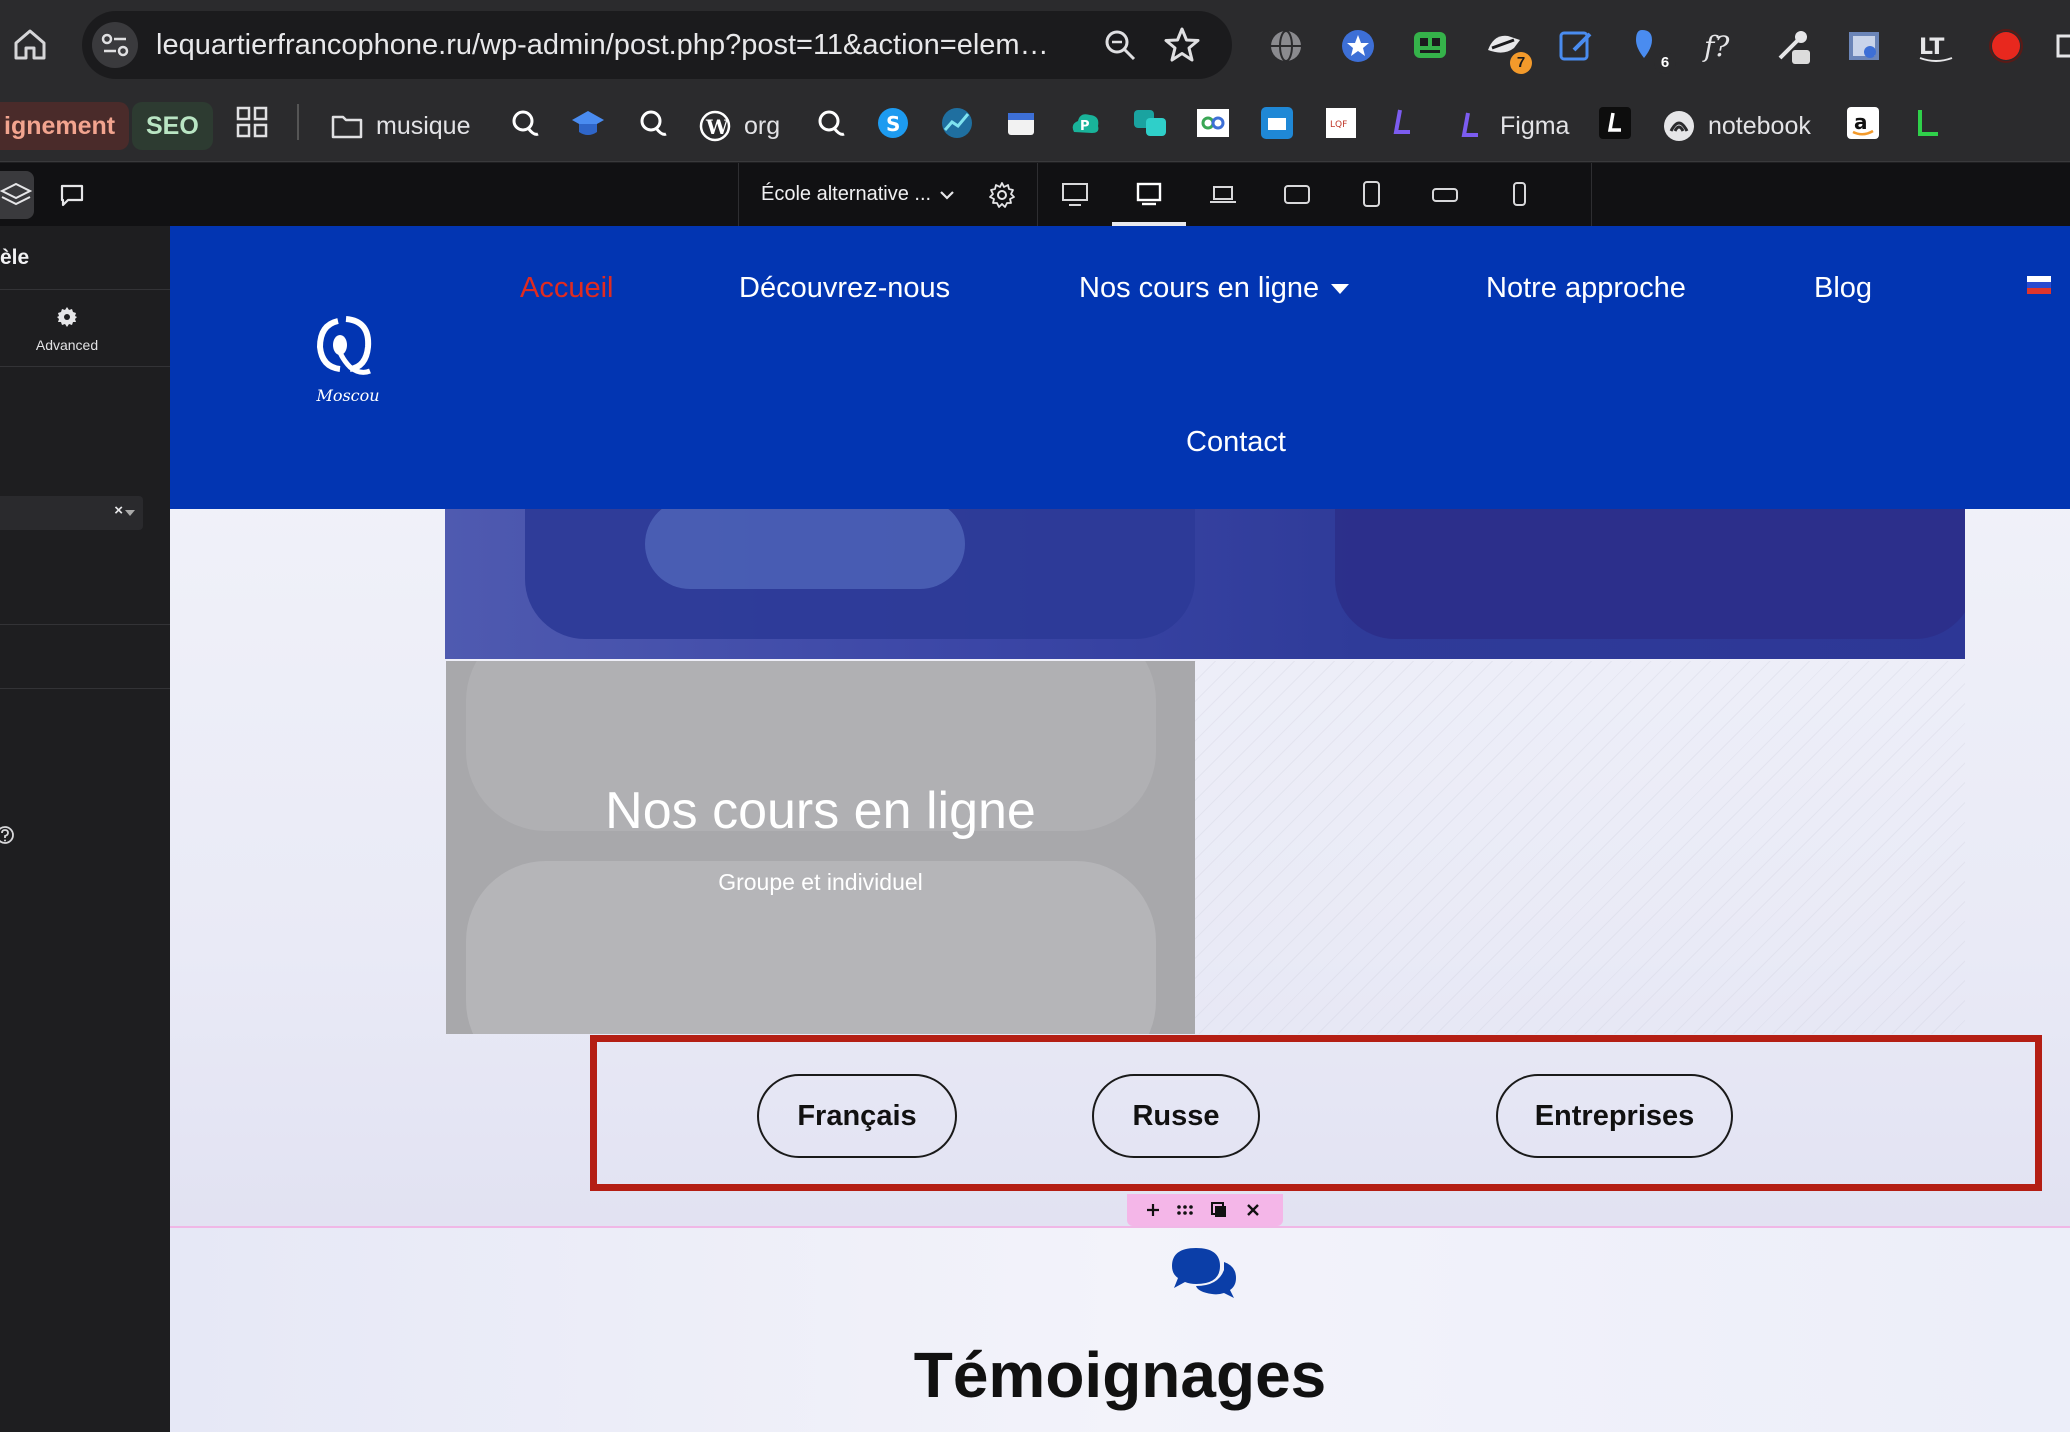  Describe the element at coordinates (1236, 442) in the screenshot. I see `nav-contact: Contact` at that location.